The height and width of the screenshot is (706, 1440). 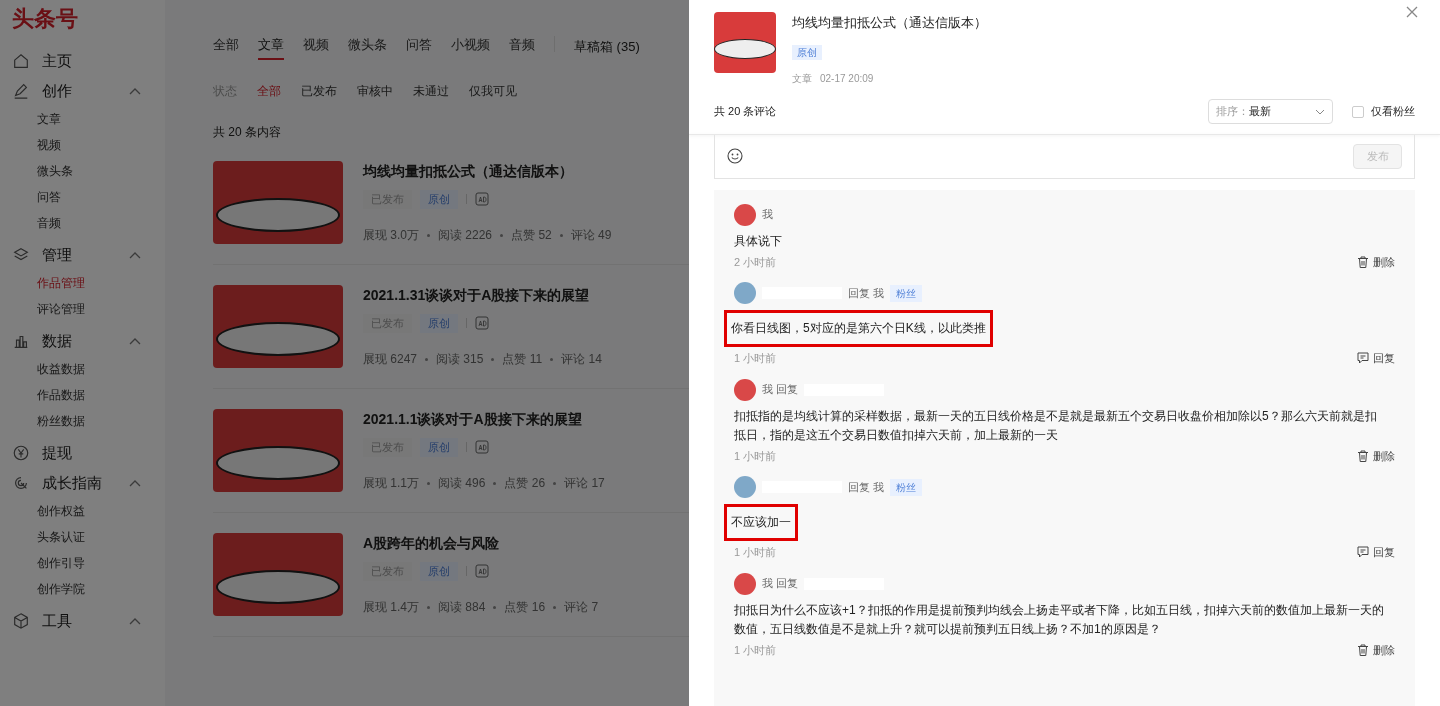 I want to click on close-icon, so click(x=1412, y=12).